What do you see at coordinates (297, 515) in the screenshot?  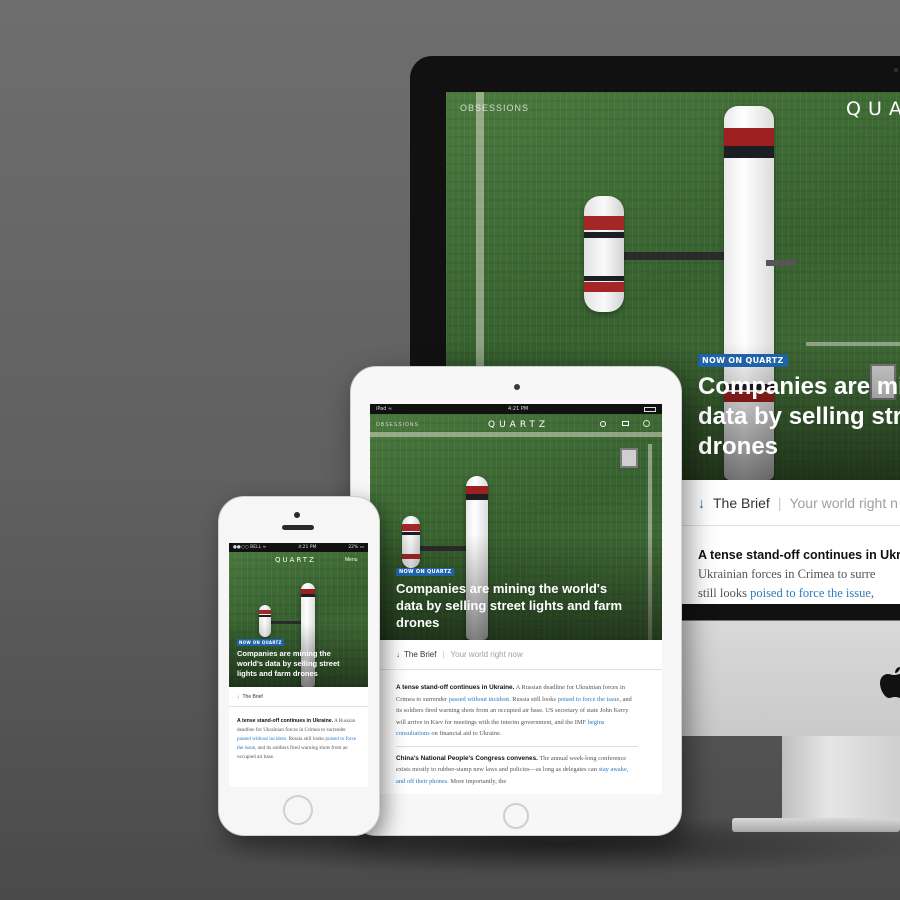 I see `iphone-camera` at bounding box center [297, 515].